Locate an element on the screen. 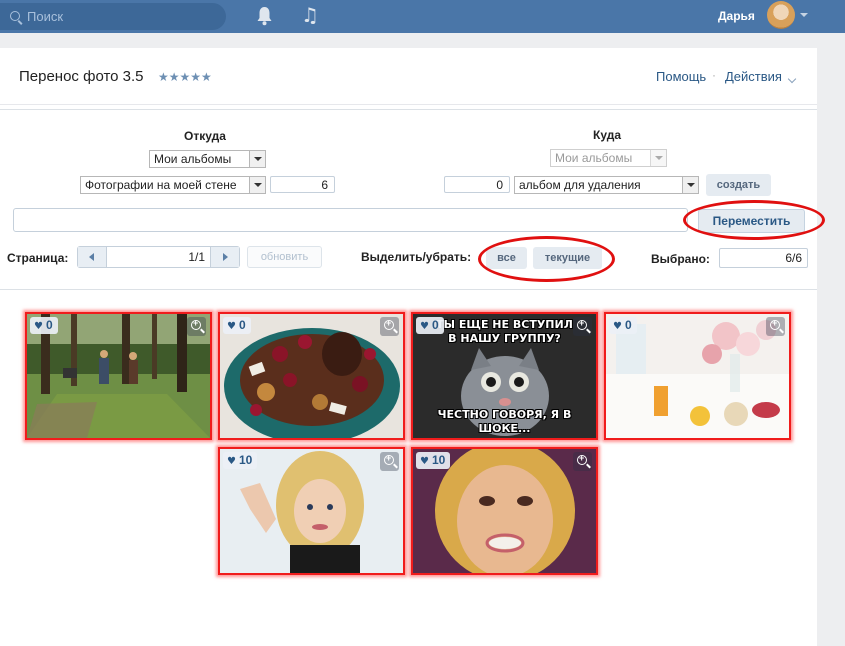 This screenshot has height=646, width=845. selected-label: Выбрано: is located at coordinates (680, 259).